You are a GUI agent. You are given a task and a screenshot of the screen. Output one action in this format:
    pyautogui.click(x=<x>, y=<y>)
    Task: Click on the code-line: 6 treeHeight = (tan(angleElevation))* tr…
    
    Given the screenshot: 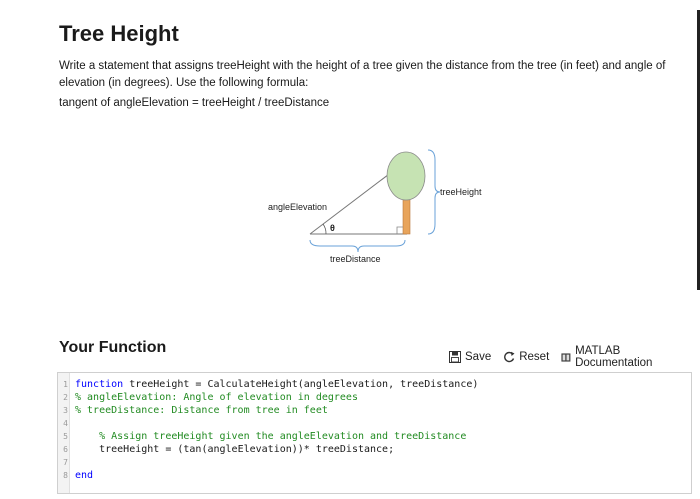 What is the action you would take?
    pyautogui.click(x=226, y=449)
    